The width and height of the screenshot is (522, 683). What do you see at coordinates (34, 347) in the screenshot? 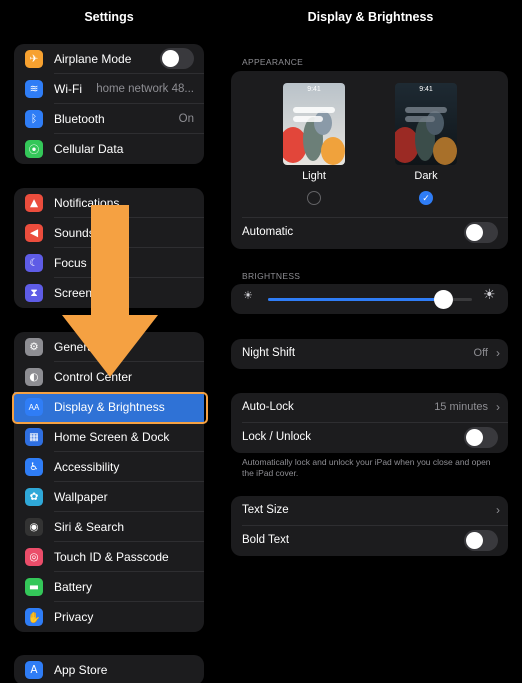
I see `gear-icon: ⚙` at bounding box center [34, 347].